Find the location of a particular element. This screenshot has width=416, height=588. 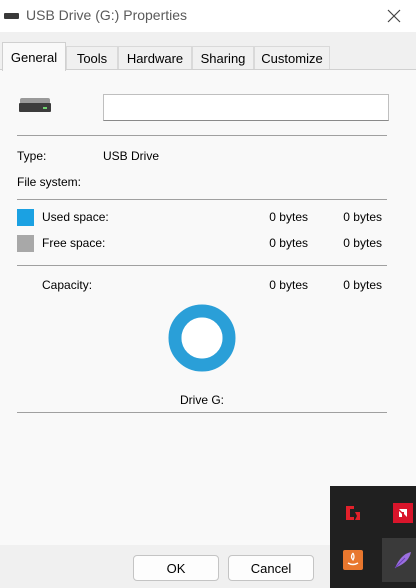

drive-icon is located at coordinates (35, 105).